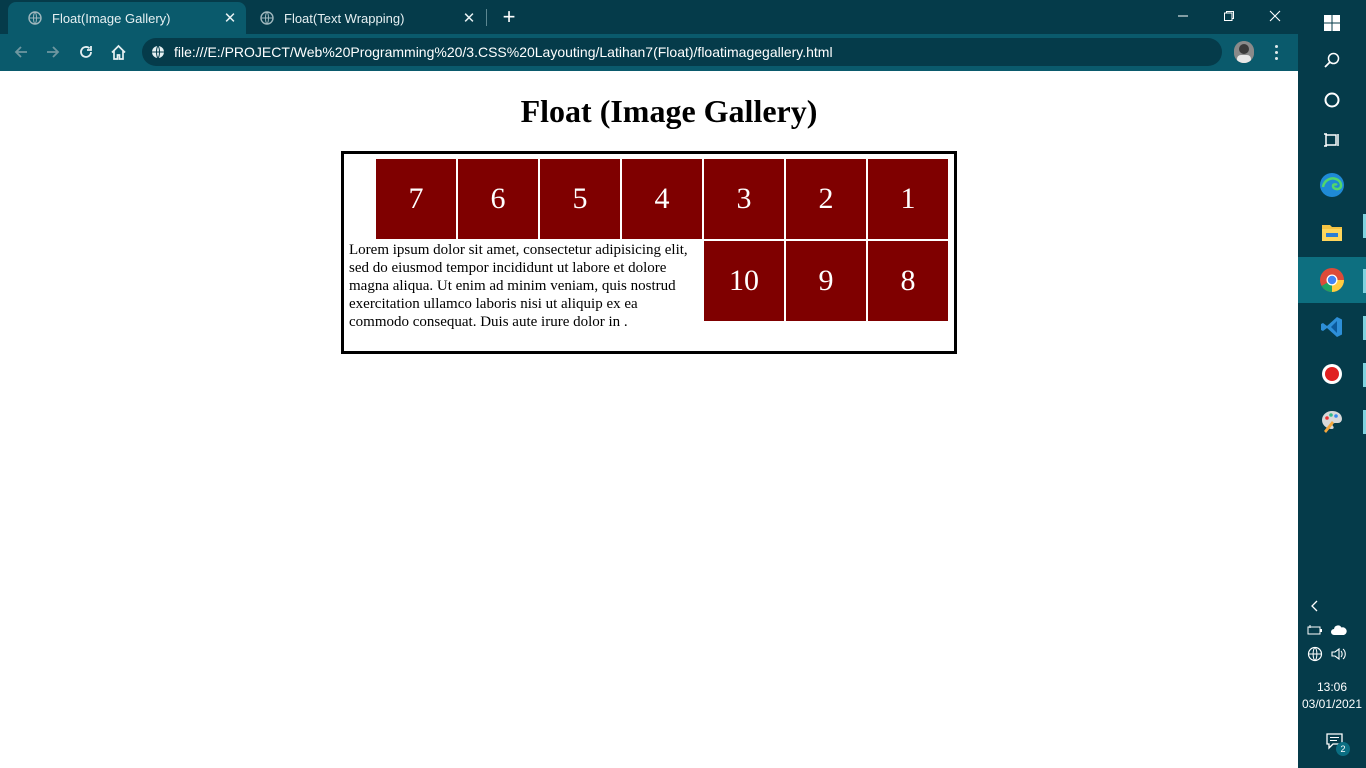  Describe the element at coordinates (669, 111) in the screenshot. I see `page-title: Float (Image Gallery)` at that location.